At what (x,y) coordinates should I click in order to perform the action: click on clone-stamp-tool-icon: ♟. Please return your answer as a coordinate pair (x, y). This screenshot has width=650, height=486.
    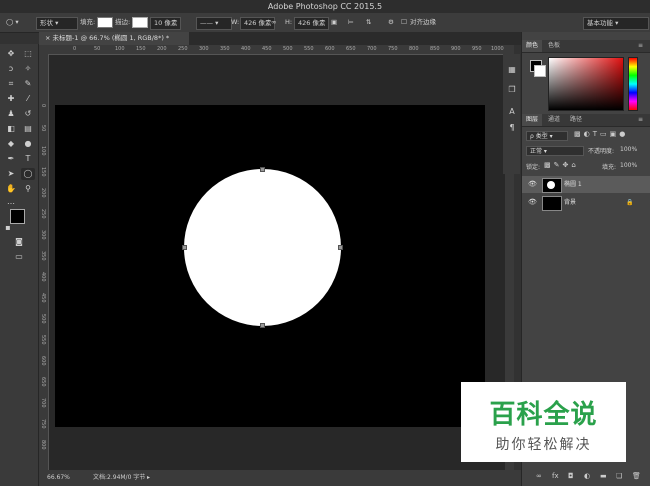
    Looking at the image, I should click on (11, 114).